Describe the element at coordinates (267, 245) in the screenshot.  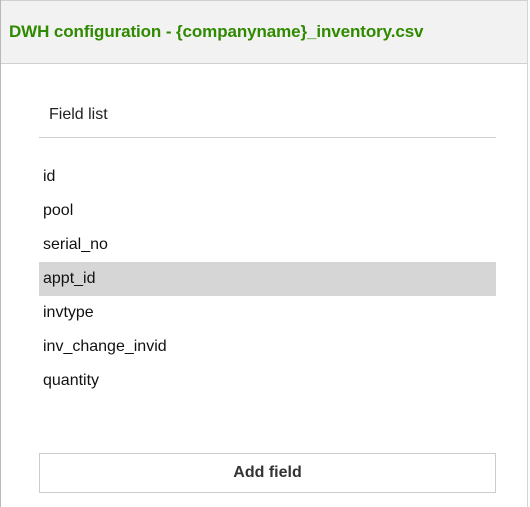
I see `field-item-serial-no: serial_no` at that location.